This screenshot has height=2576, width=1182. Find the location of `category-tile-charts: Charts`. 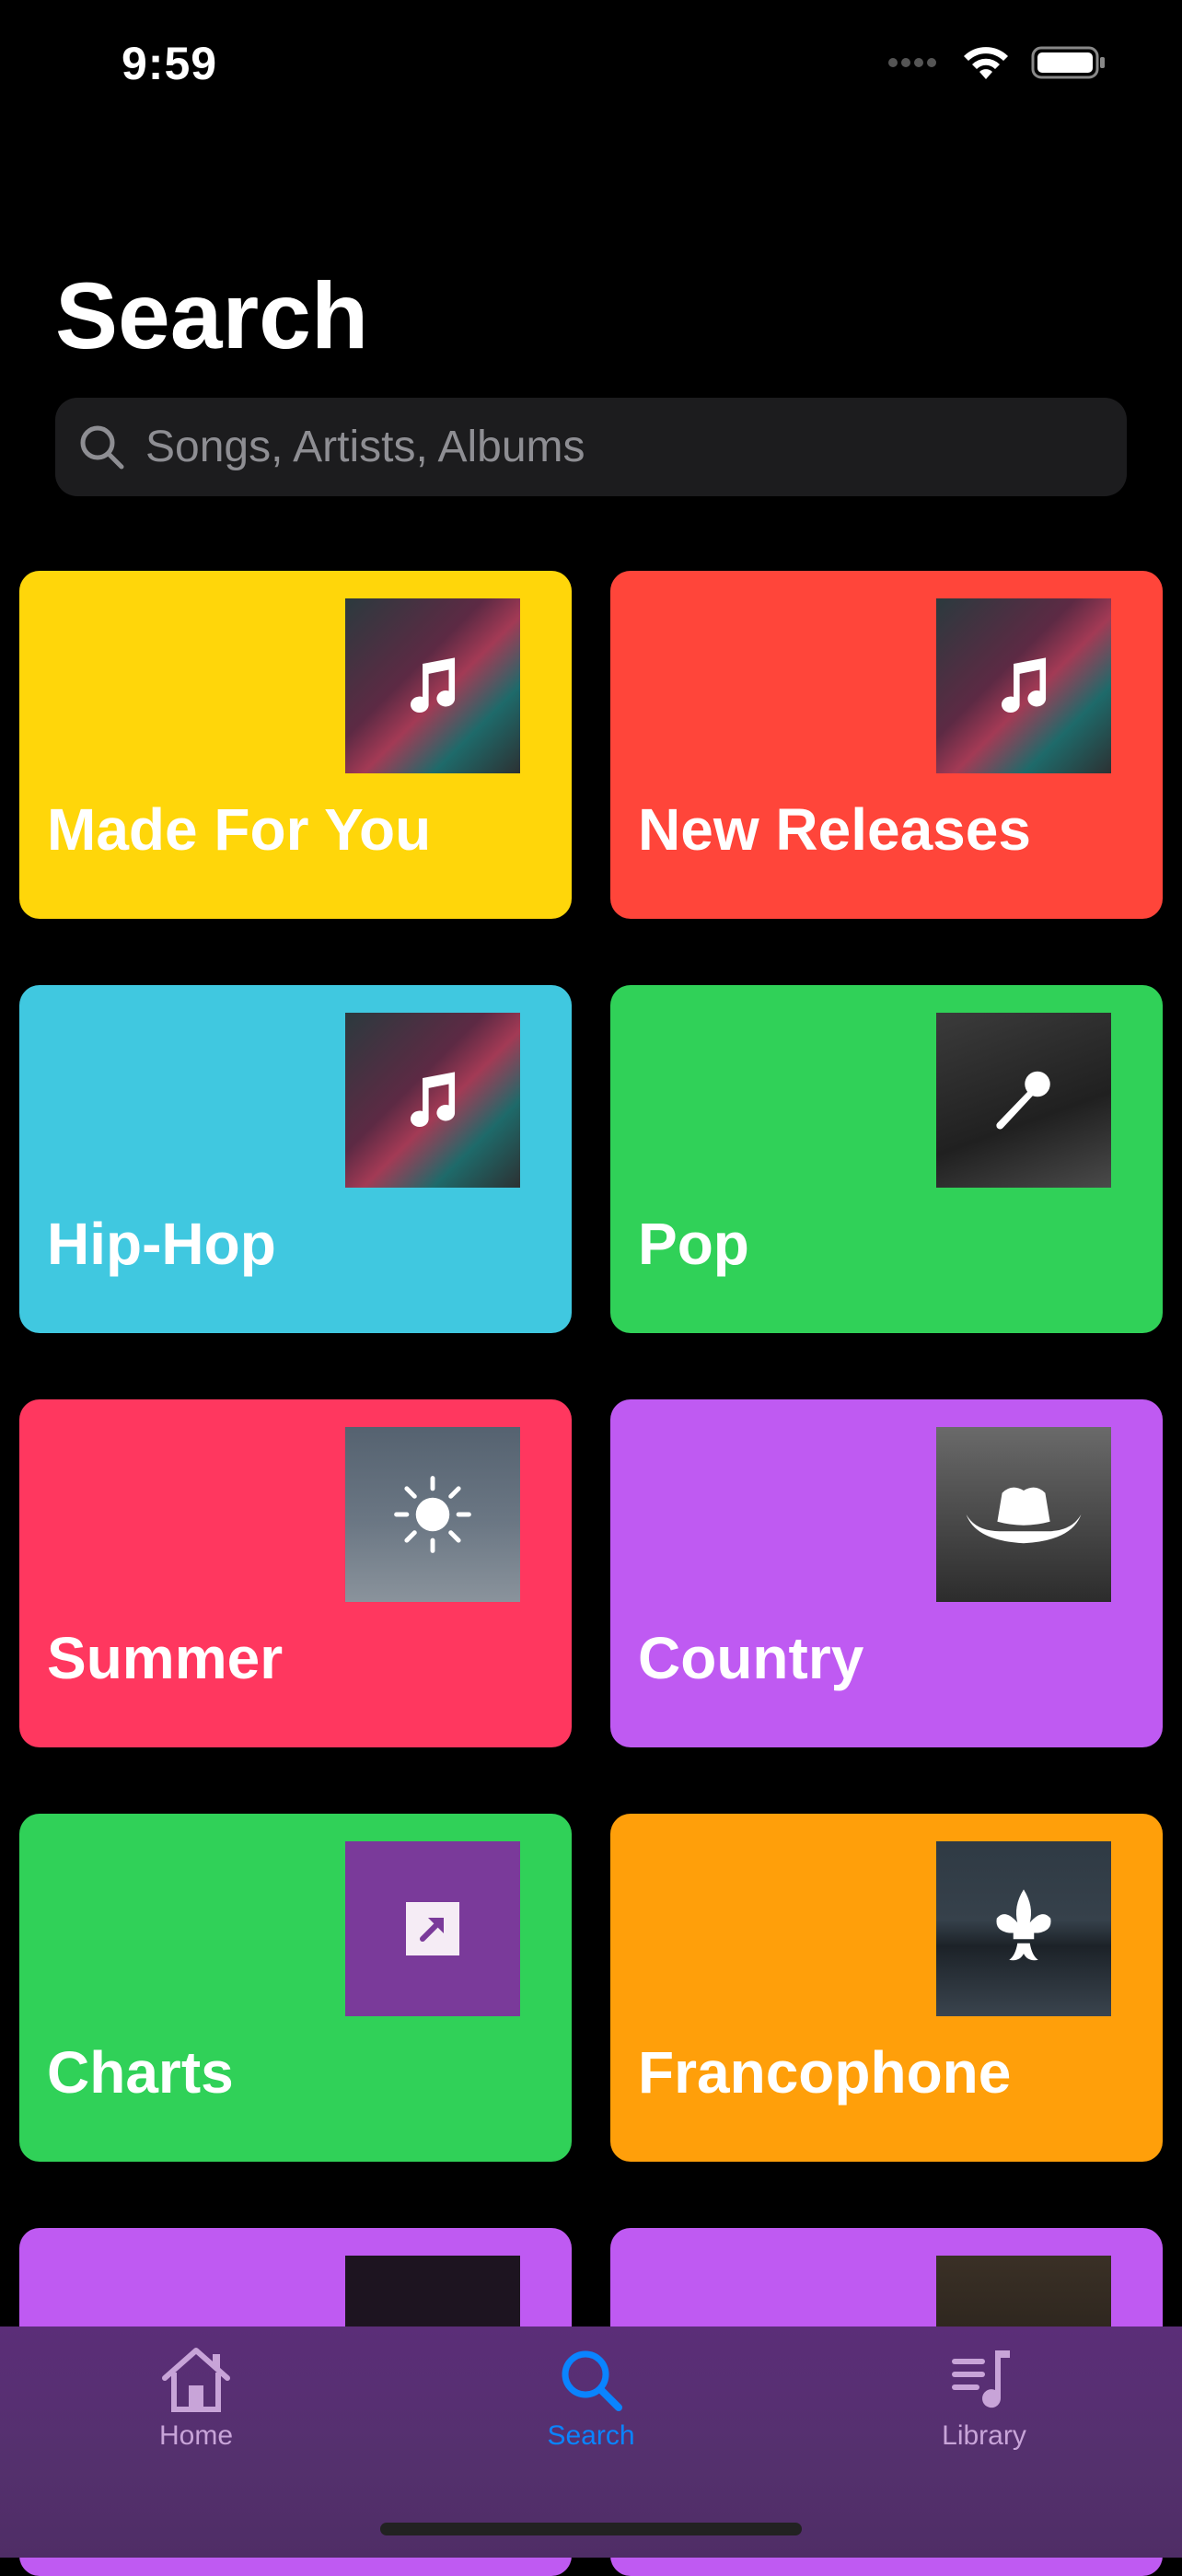

category-tile-charts: Charts is located at coordinates (295, 1988).